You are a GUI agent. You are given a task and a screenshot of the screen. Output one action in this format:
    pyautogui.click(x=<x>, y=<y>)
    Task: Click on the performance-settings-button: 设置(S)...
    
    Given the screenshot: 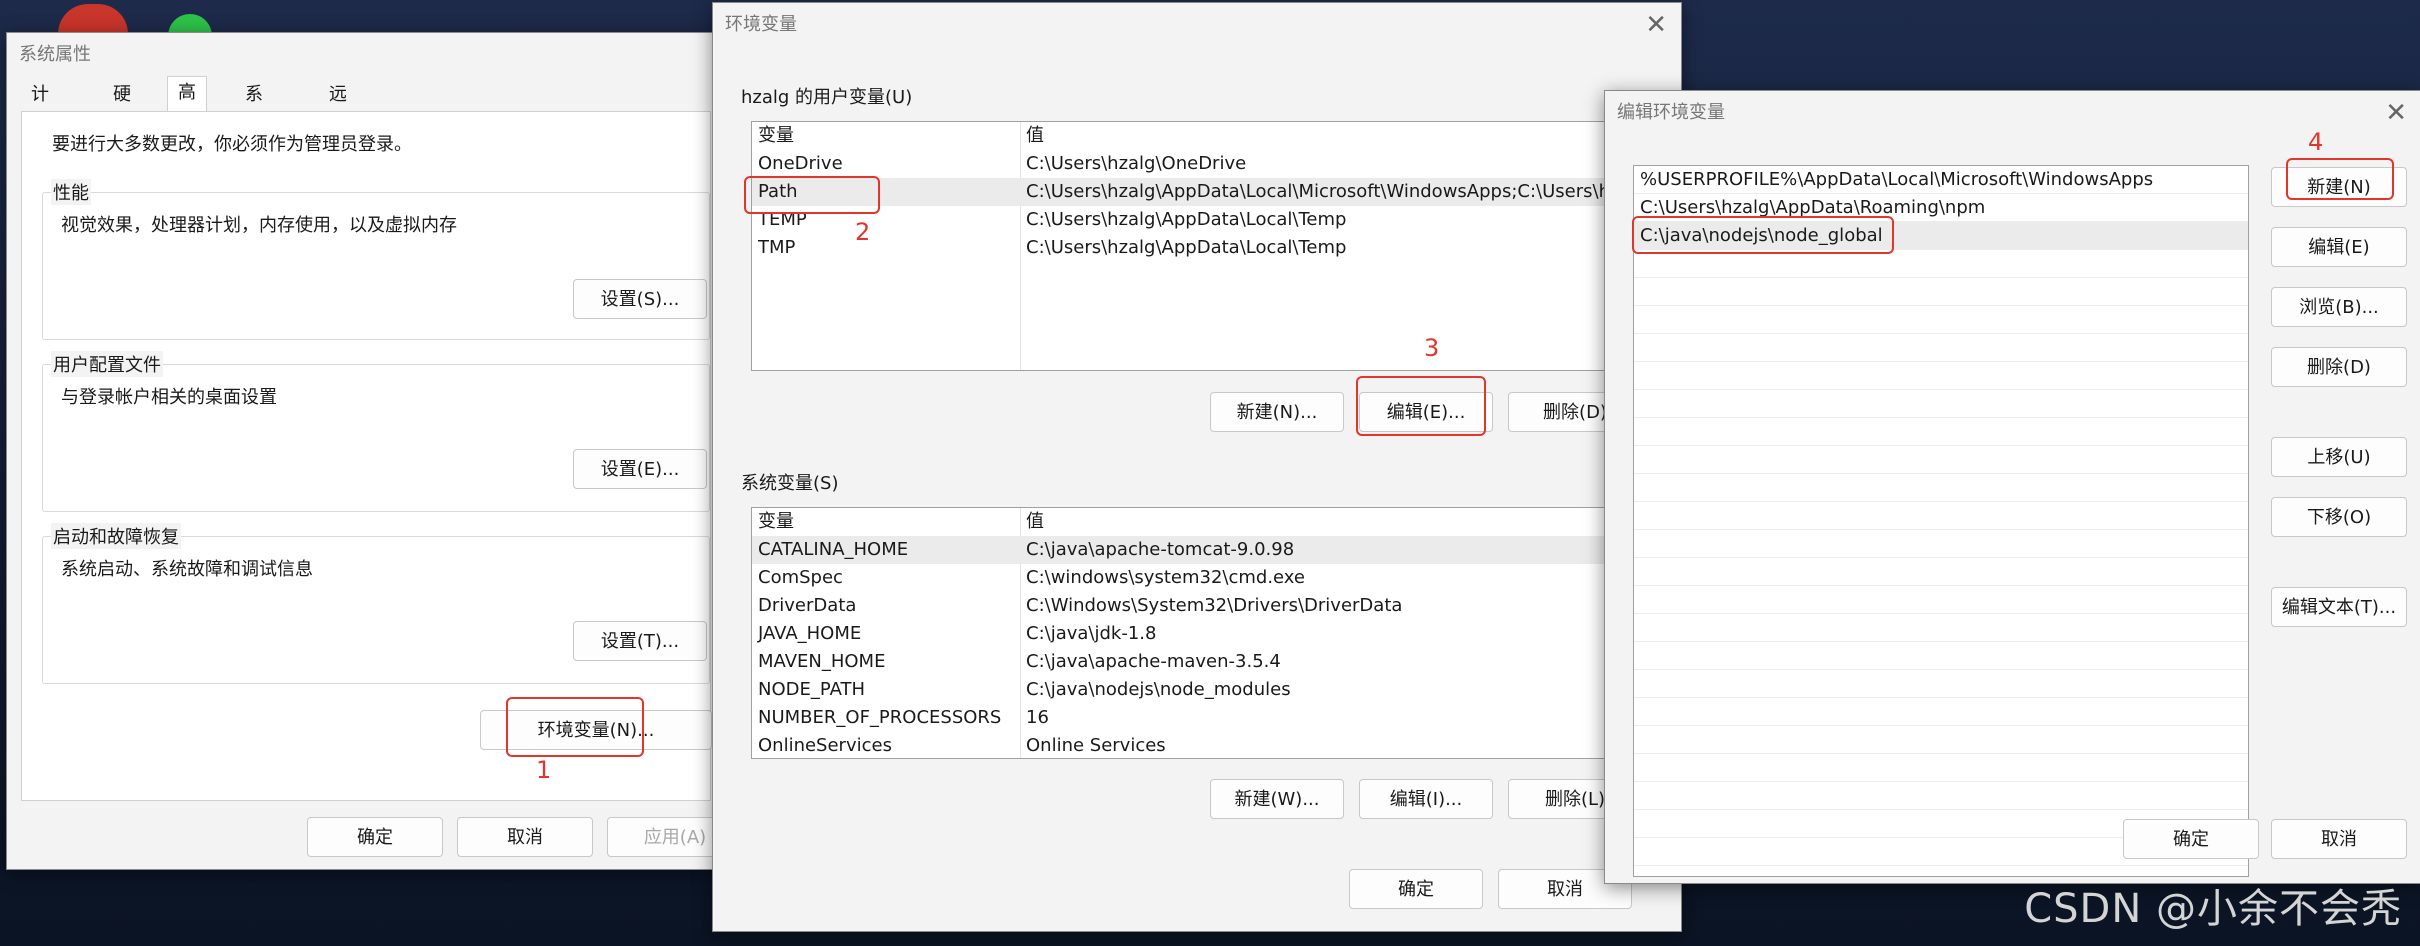 What is the action you would take?
    pyautogui.click(x=640, y=299)
    